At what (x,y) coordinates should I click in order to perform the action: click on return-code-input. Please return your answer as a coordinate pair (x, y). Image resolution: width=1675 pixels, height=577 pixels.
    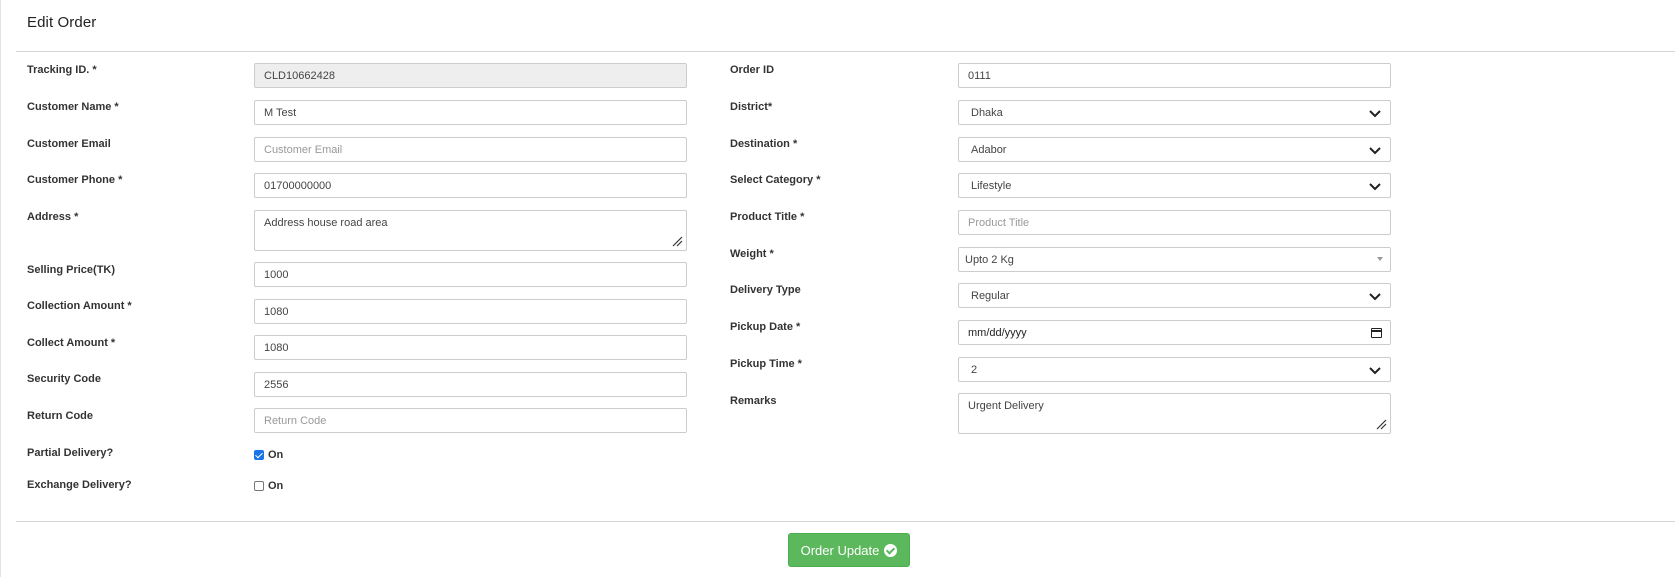
    Looking at the image, I should click on (470, 420).